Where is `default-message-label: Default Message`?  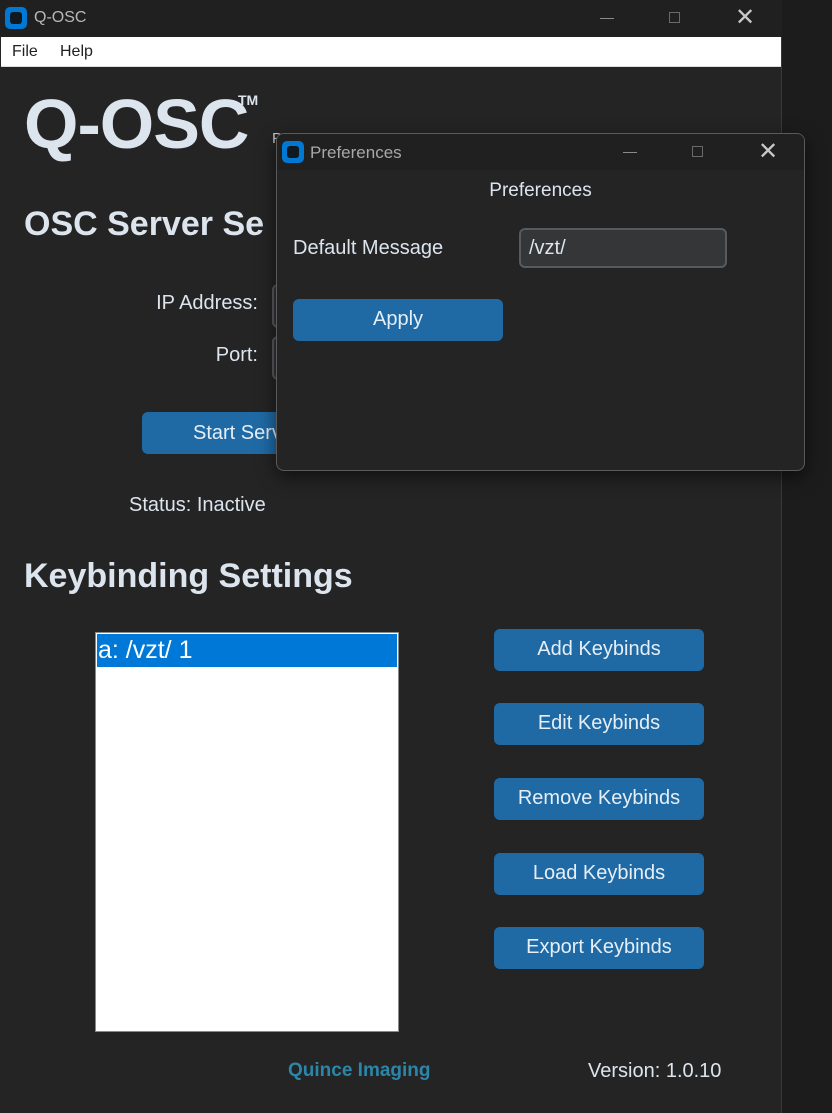 default-message-label: Default Message is located at coordinates (368, 248).